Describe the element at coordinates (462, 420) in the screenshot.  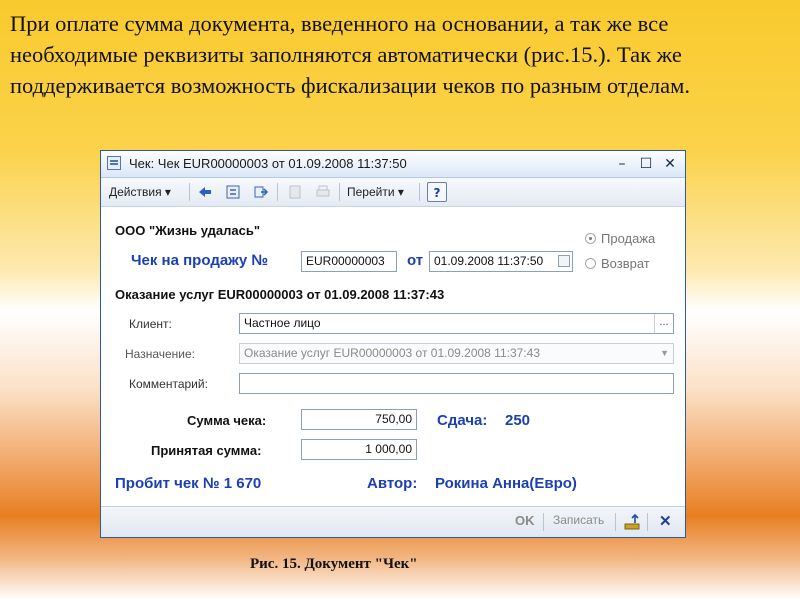
I see `change-label: Сдача:` at that location.